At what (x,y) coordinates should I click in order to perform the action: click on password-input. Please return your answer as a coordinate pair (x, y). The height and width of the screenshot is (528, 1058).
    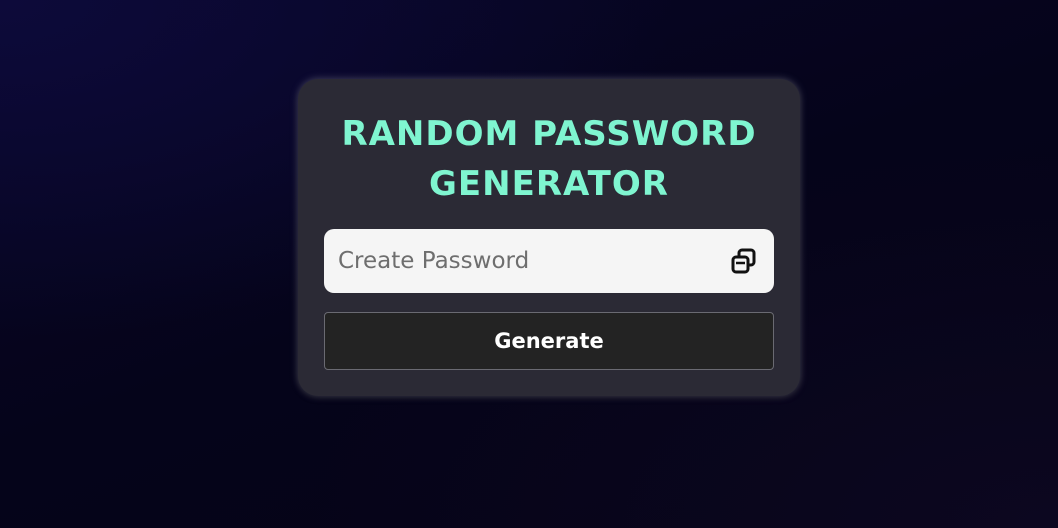
    Looking at the image, I should click on (528, 261).